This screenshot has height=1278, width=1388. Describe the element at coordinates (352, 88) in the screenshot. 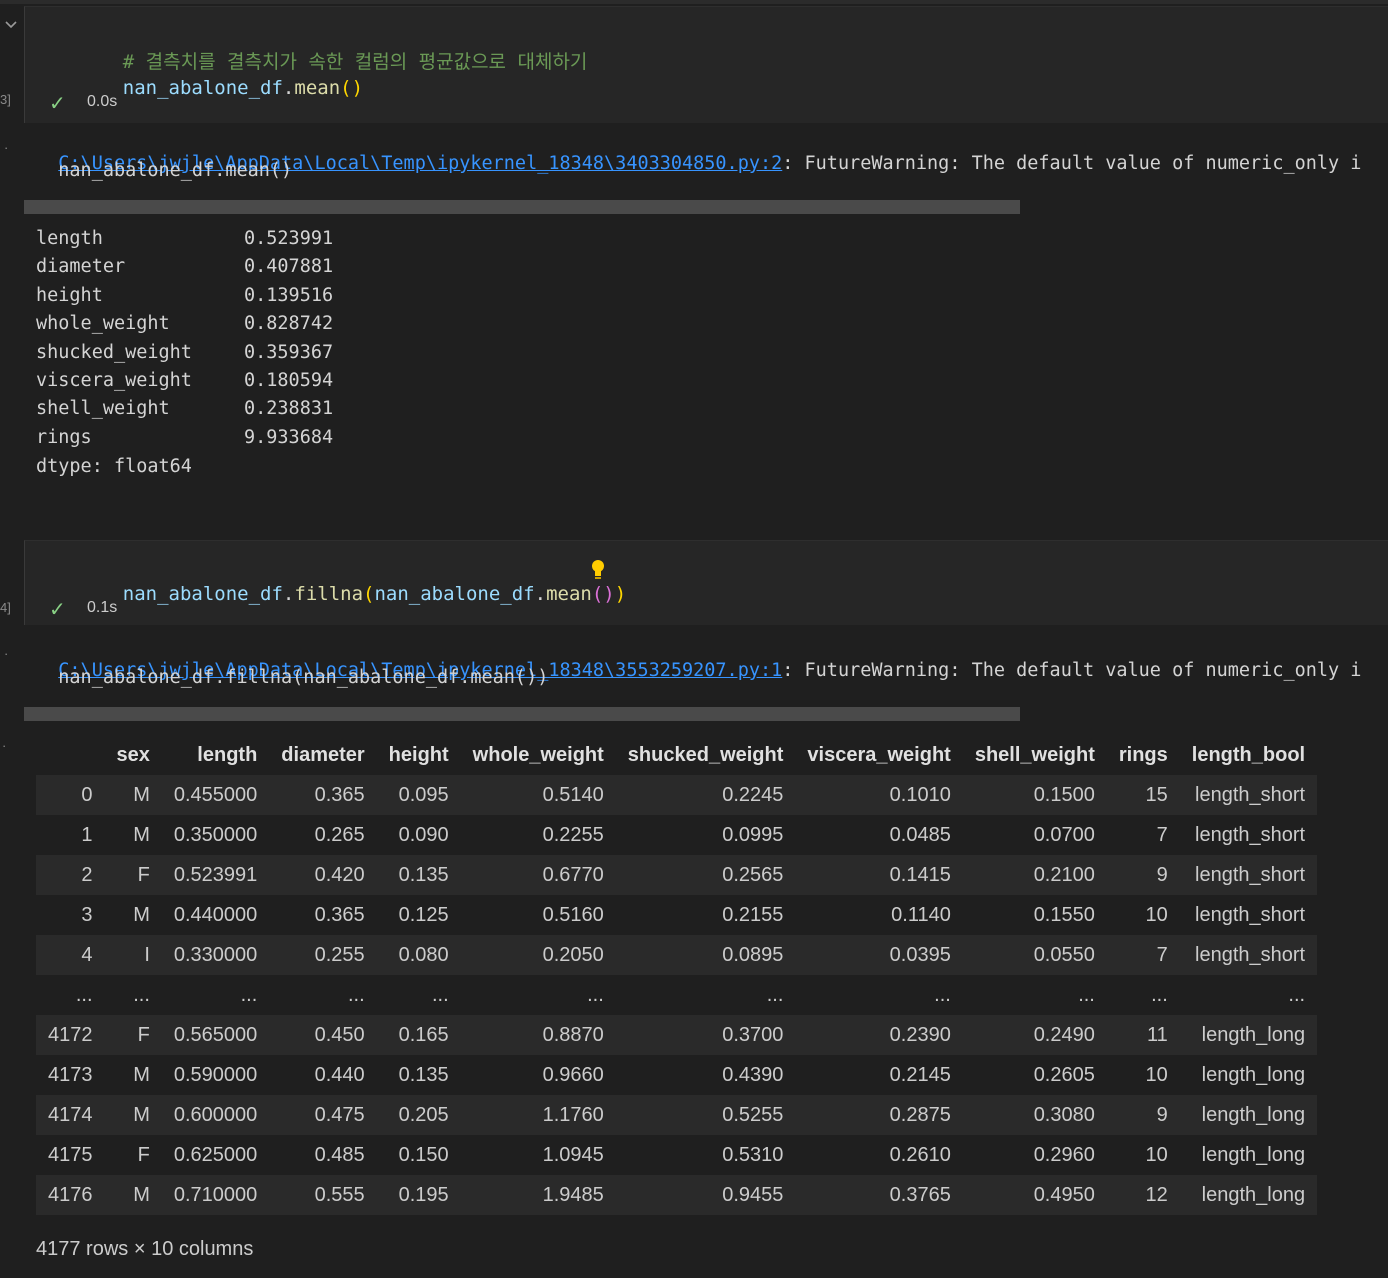

I see `code-parens: ()` at that location.